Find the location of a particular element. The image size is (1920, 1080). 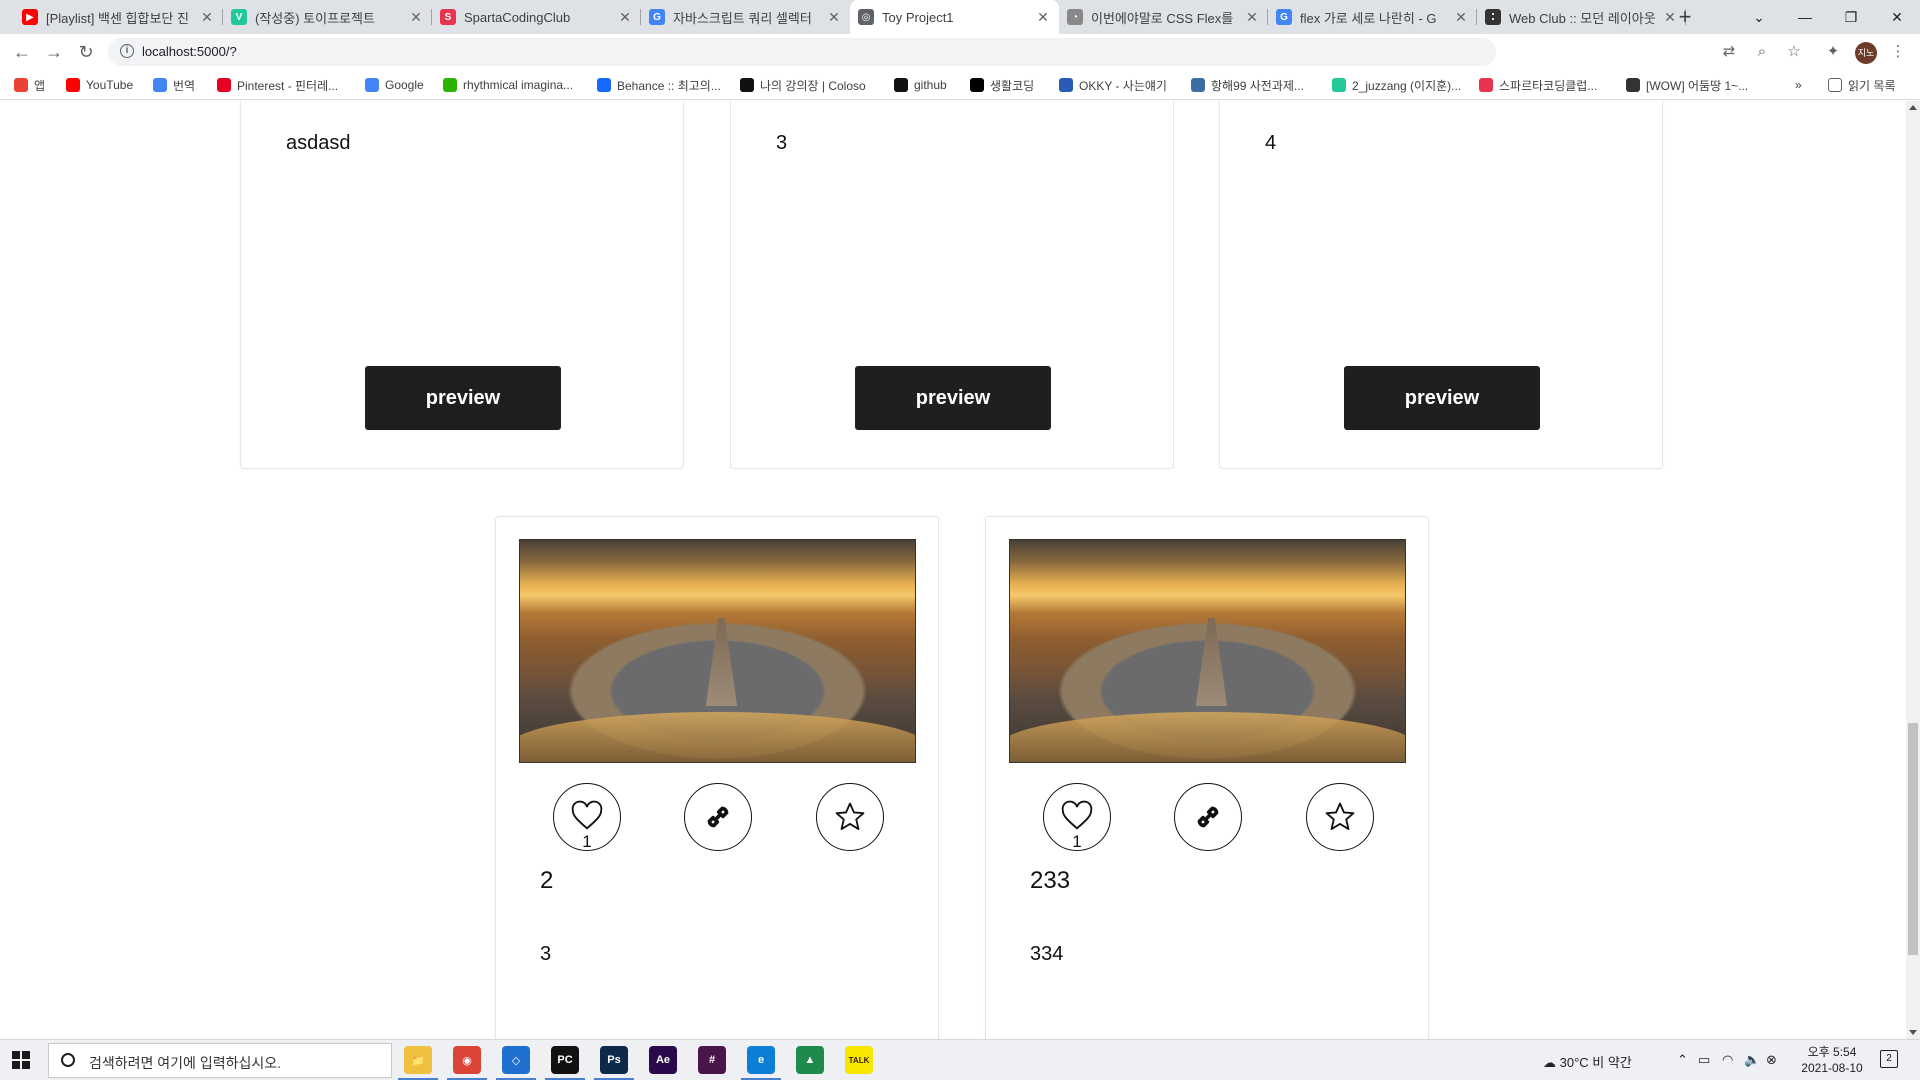

link-icon is located at coordinates (718, 817).